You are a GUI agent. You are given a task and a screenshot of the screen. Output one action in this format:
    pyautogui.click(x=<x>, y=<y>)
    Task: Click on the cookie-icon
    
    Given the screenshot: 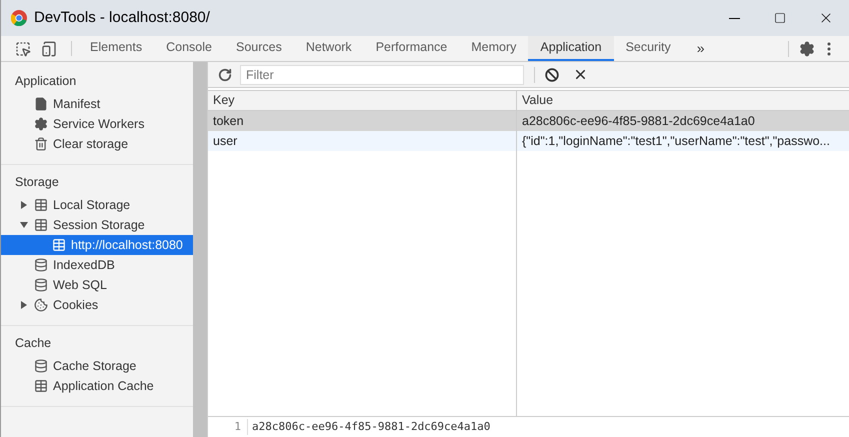 What is the action you would take?
    pyautogui.click(x=41, y=305)
    